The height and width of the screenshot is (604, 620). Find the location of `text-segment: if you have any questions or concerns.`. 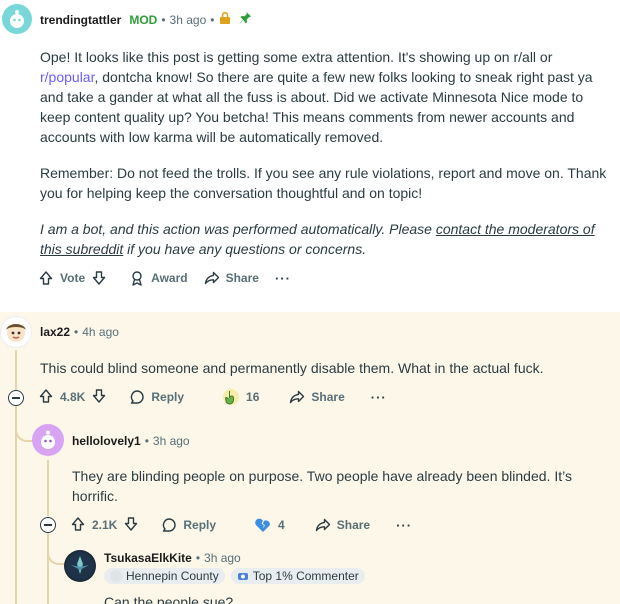

text-segment: if you have any questions or concerns. is located at coordinates (245, 249).